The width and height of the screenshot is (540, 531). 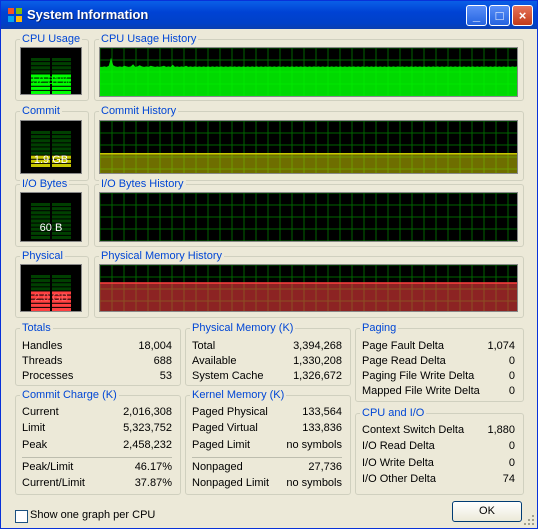 What do you see at coordinates (238, 395) in the screenshot?
I see `kernel-memory-label: Kernel Memory (K)` at bounding box center [238, 395].